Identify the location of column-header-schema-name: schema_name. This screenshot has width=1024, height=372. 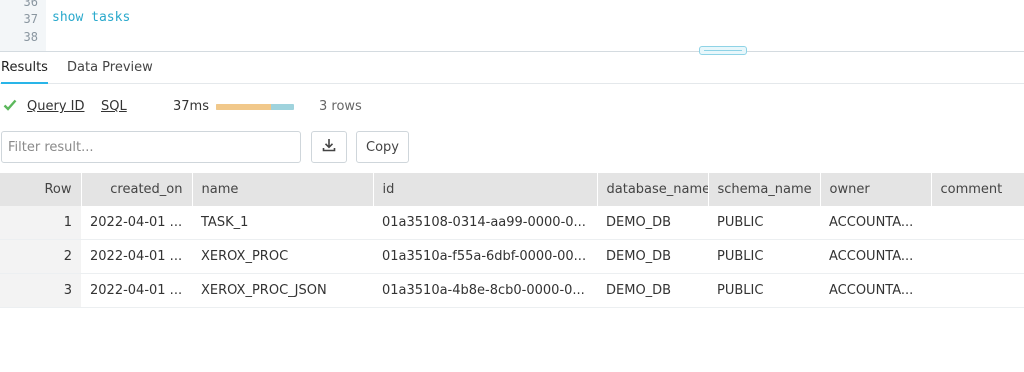
(764, 189).